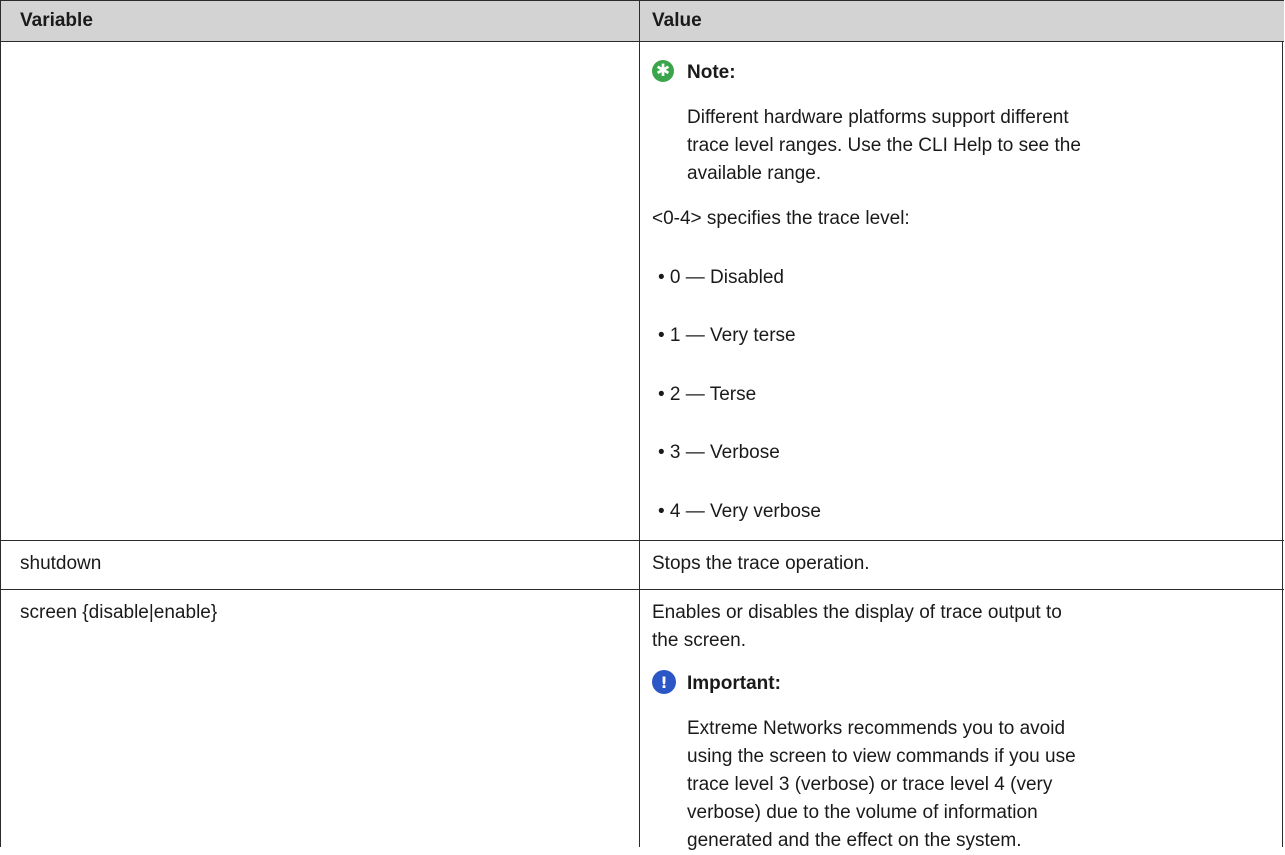 Image resolution: width=1285 pixels, height=855 pixels. I want to click on trace-level-1: • 1 — Very terse, so click(727, 335).